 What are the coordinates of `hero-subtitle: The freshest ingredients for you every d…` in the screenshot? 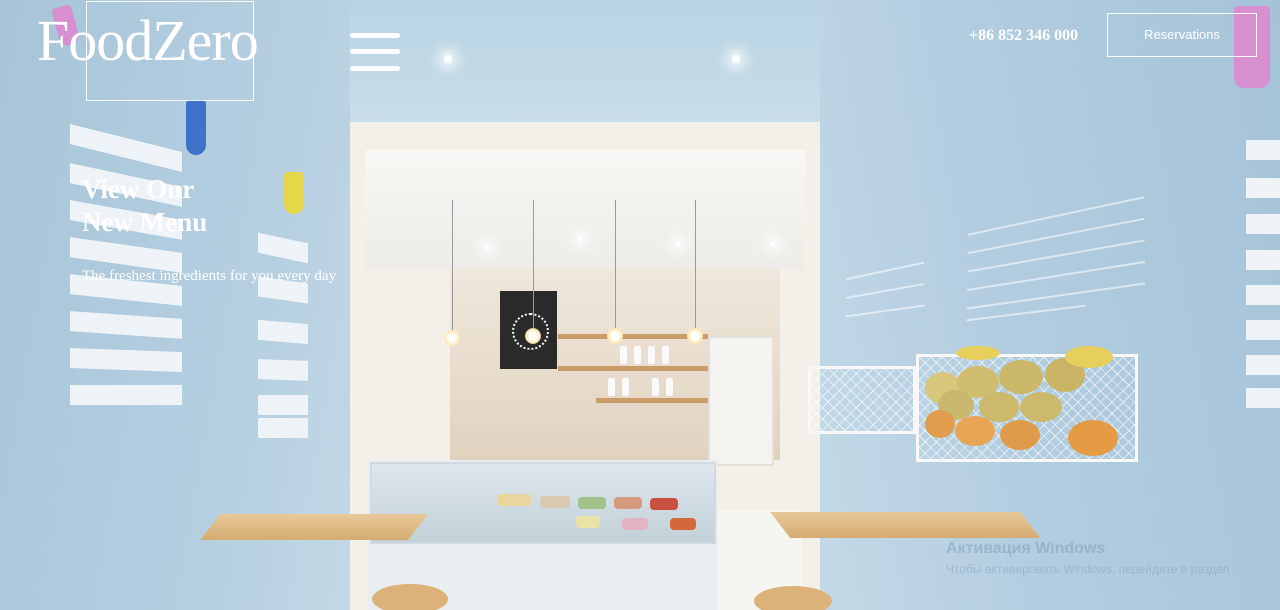 It's located at (209, 276).